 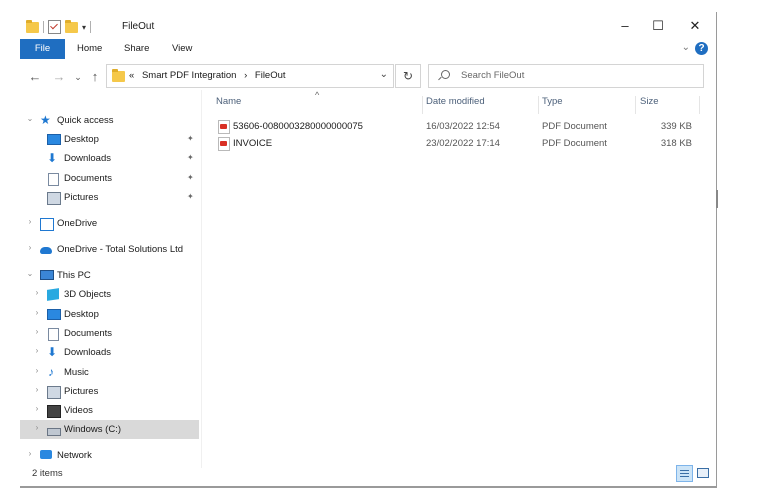 What do you see at coordinates (45, 120) in the screenshot?
I see `star-icon: ★` at bounding box center [45, 120].